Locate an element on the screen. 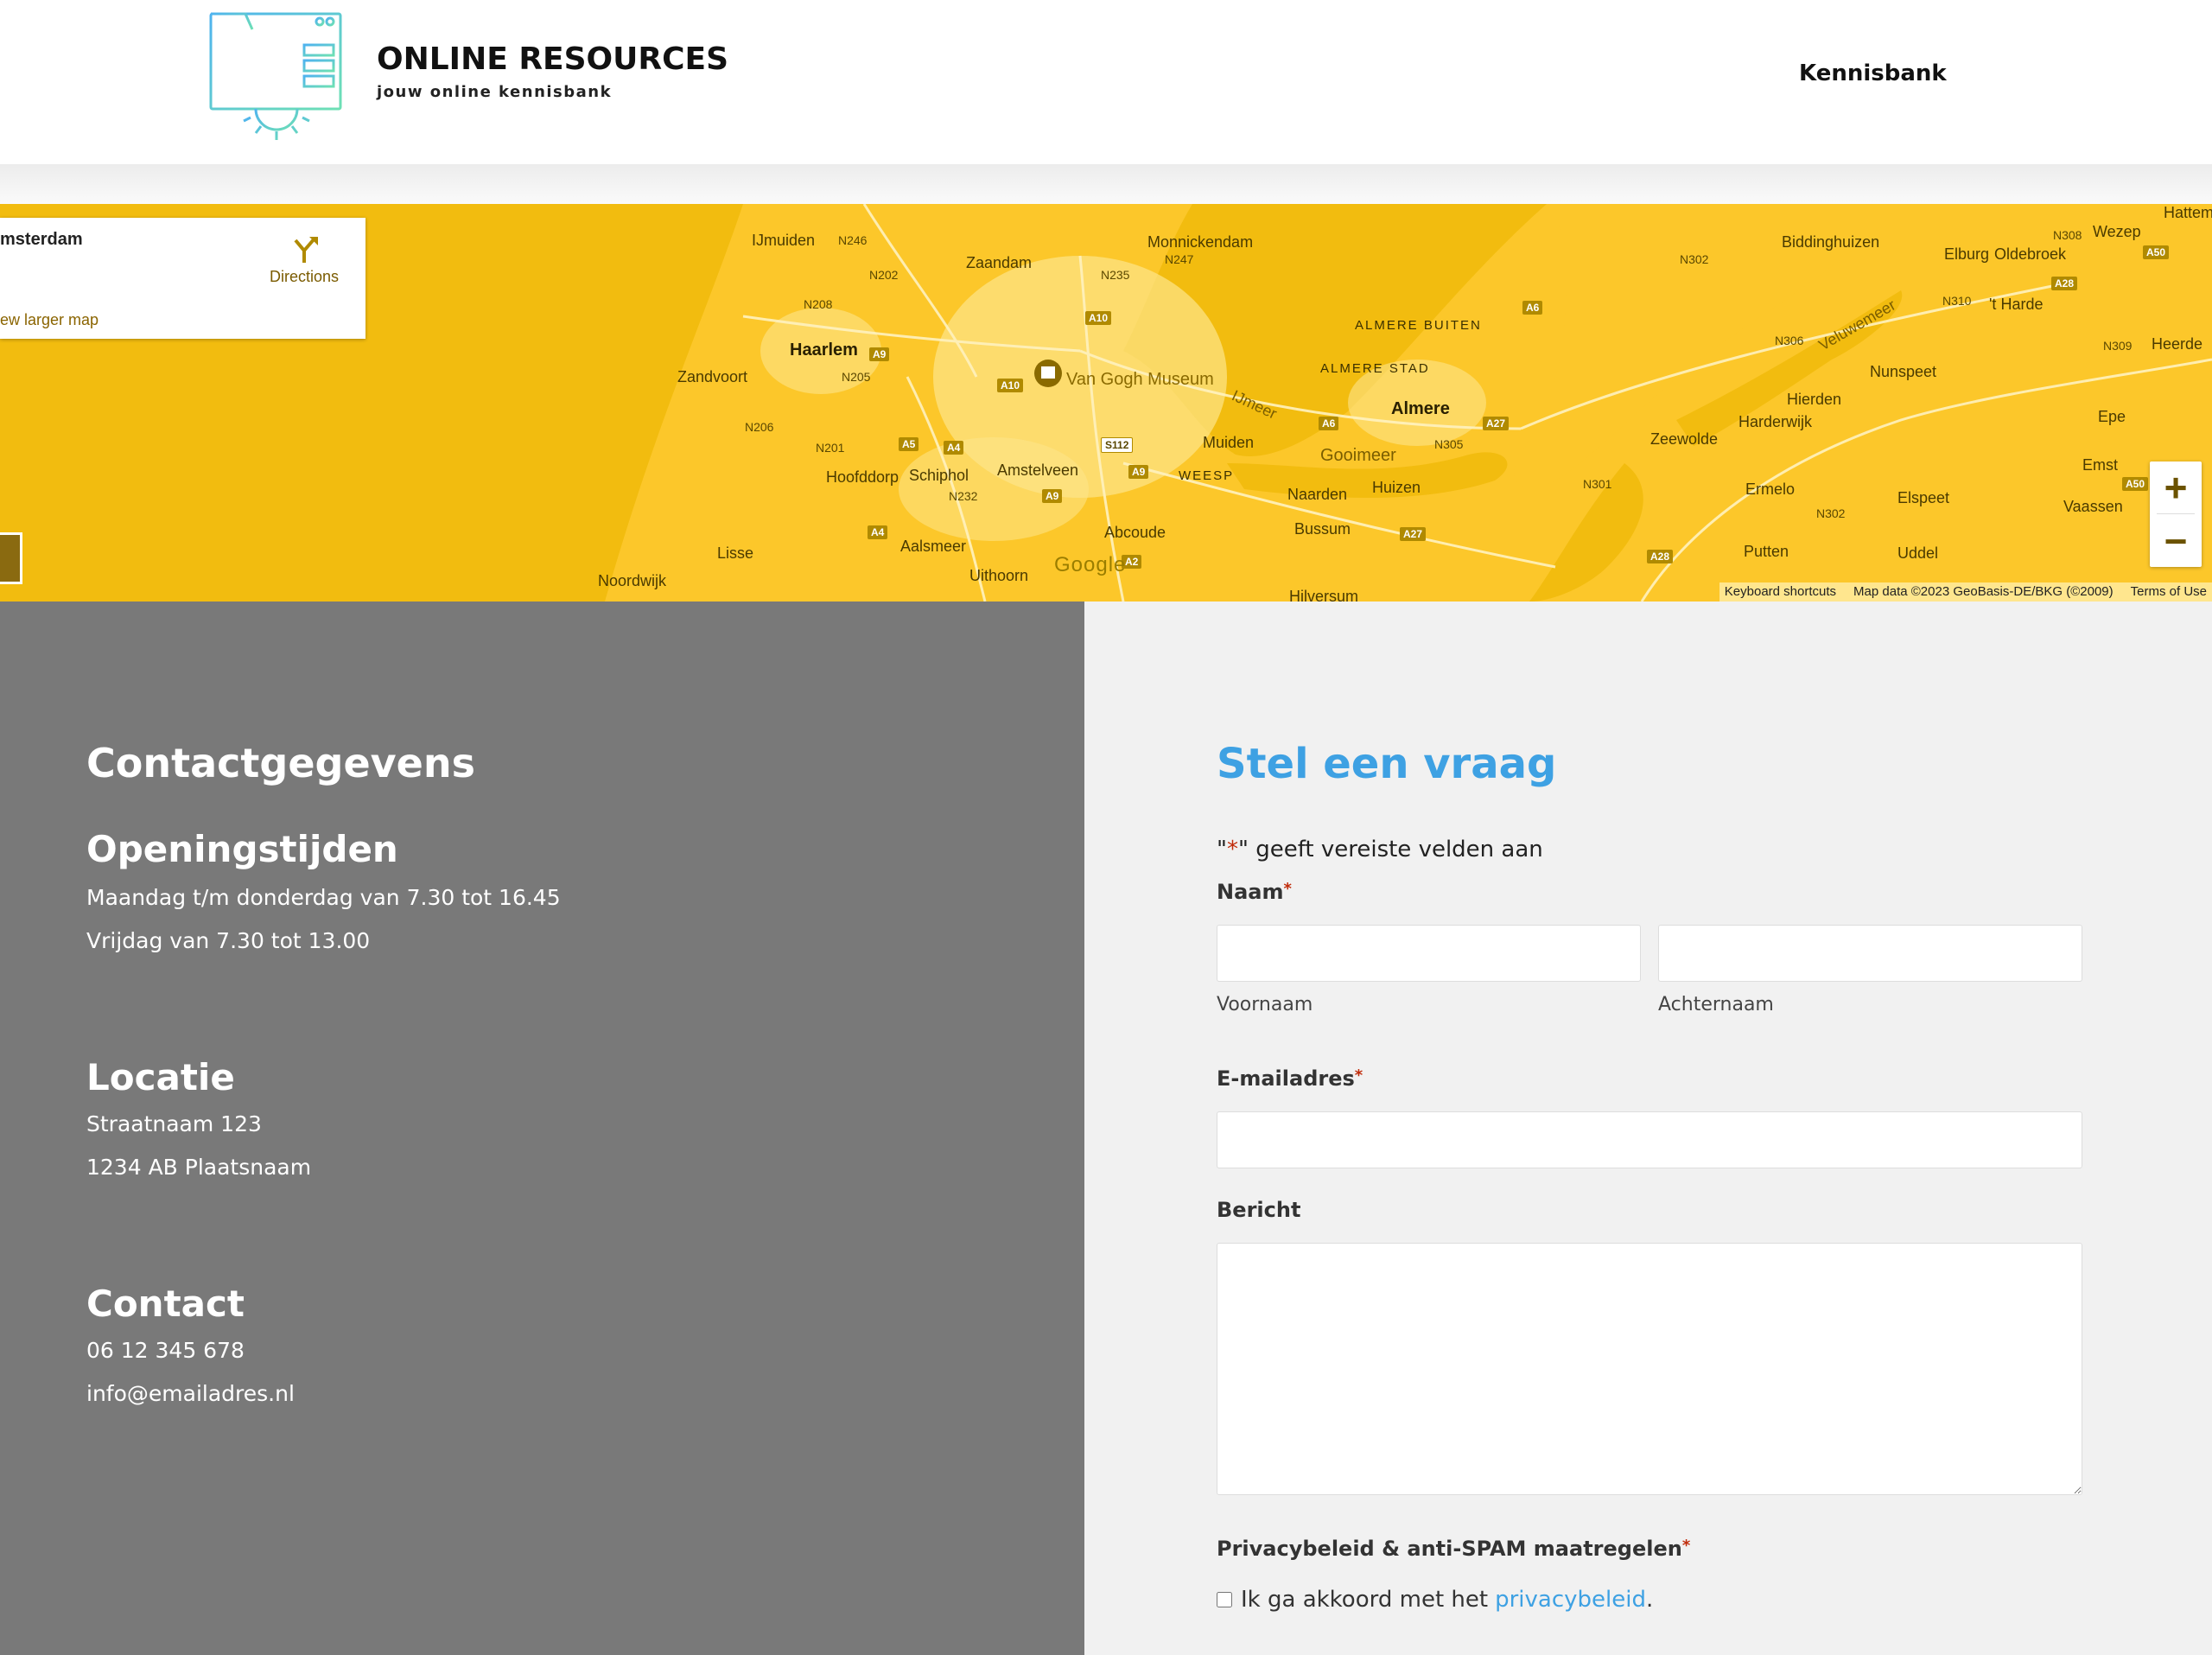 This screenshot has width=2212, height=1655. road-label: N232 is located at coordinates (963, 496).